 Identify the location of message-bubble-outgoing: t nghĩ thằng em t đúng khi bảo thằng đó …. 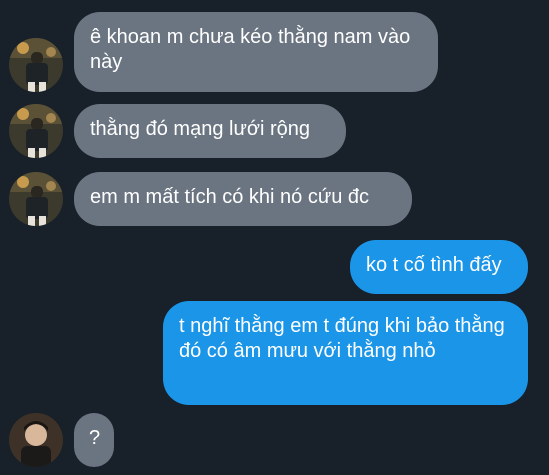
(345, 353).